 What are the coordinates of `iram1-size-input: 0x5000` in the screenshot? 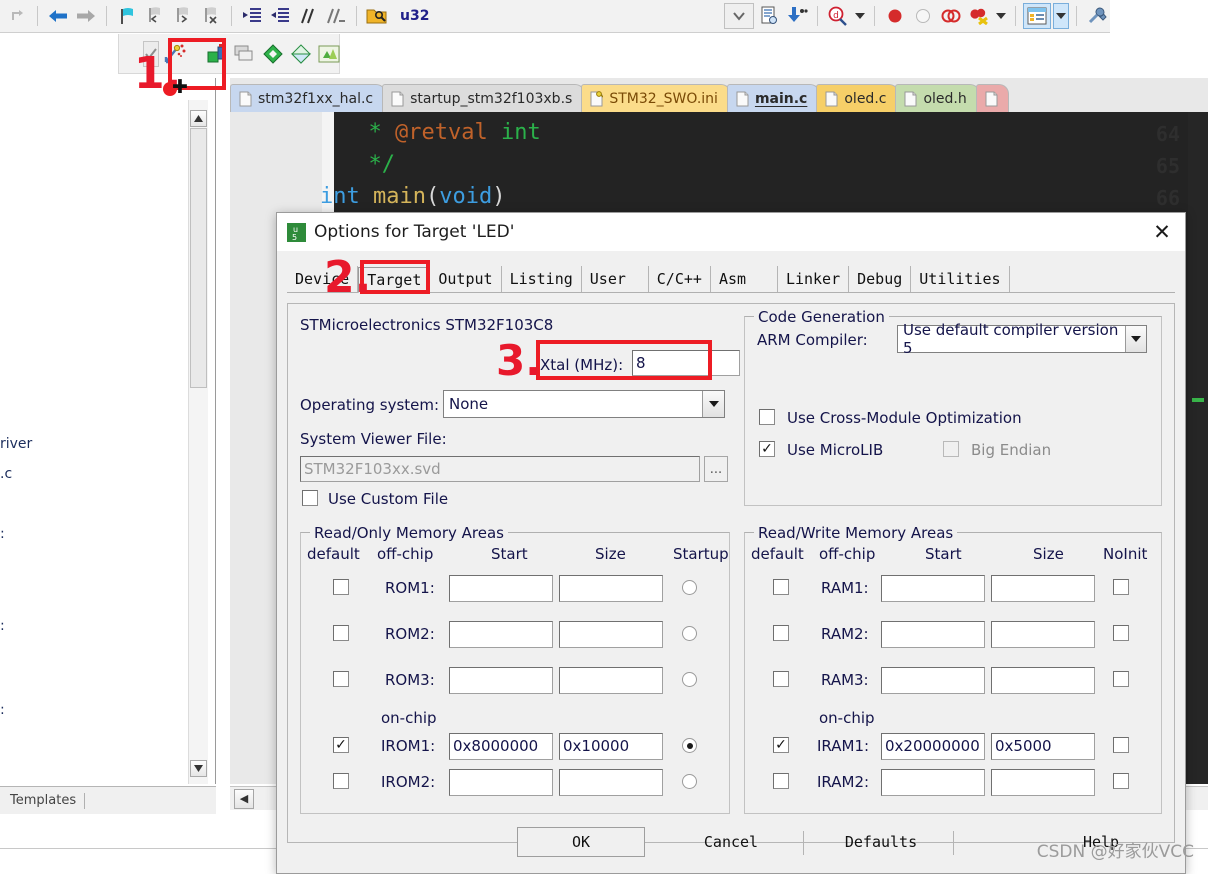 It's located at (1043, 746).